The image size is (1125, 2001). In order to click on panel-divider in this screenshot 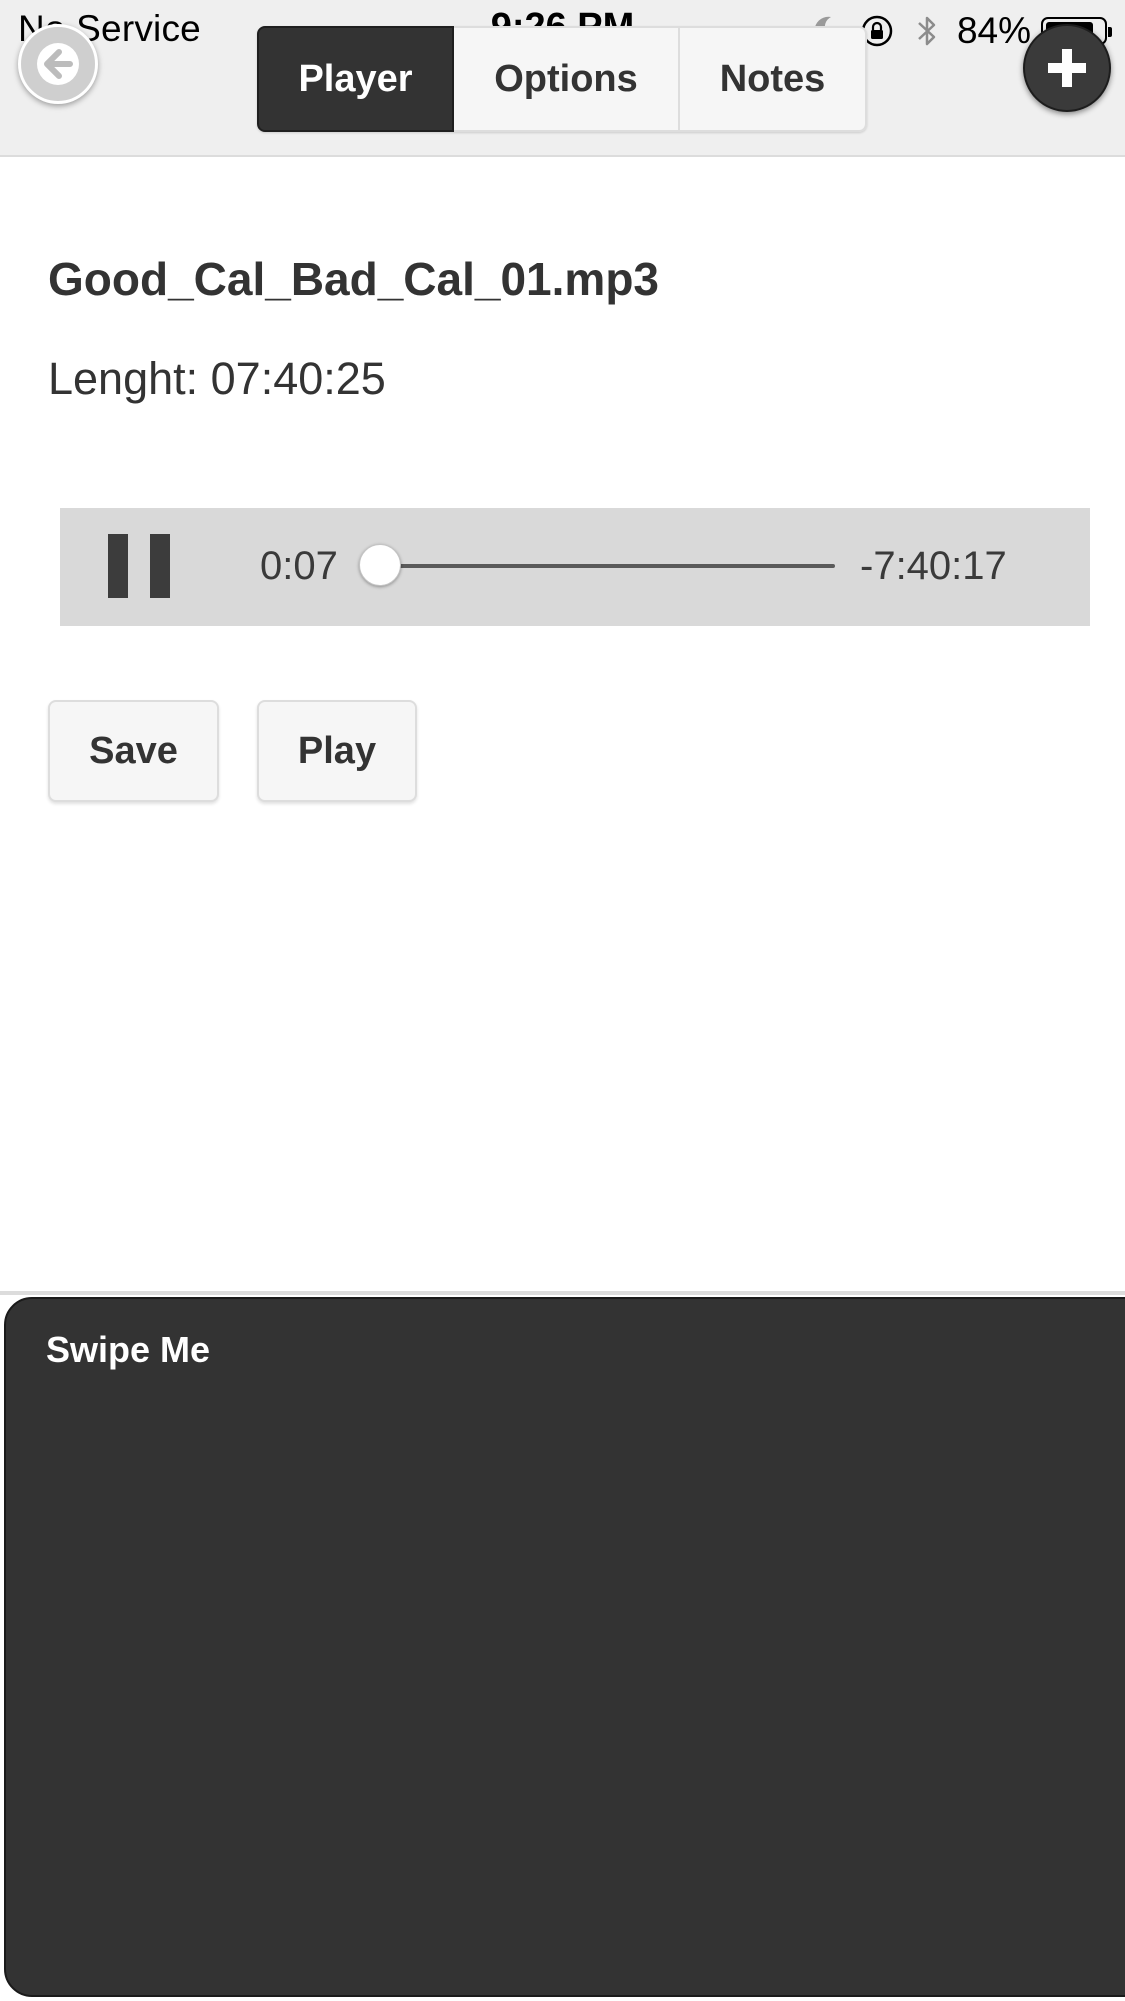, I will do `click(562, 1293)`.